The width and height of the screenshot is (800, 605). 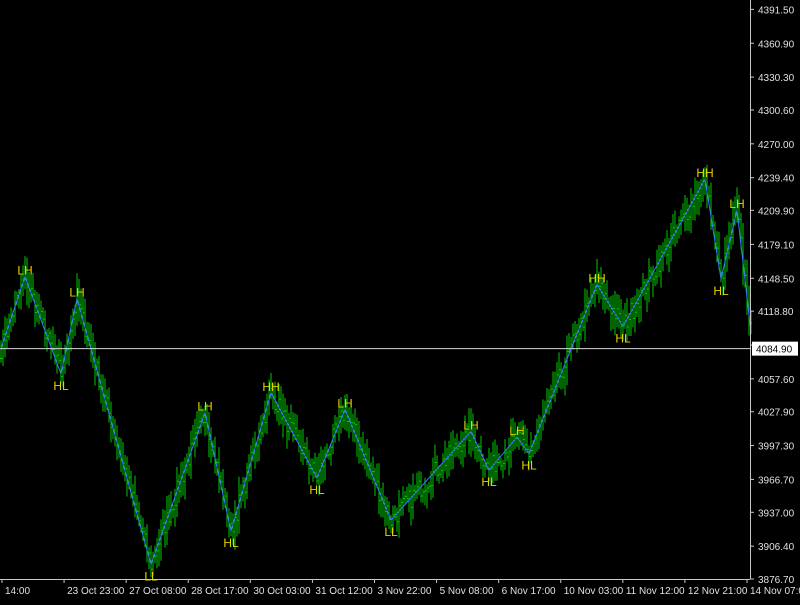 What do you see at coordinates (776, 480) in the screenshot?
I see `price-tick-label: 3966.70` at bounding box center [776, 480].